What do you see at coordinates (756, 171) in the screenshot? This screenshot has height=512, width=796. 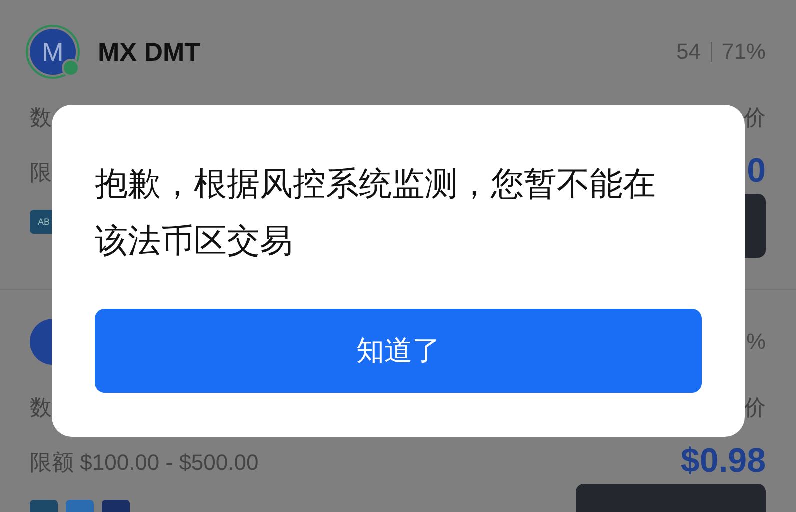 I see `unit-price: 0` at bounding box center [756, 171].